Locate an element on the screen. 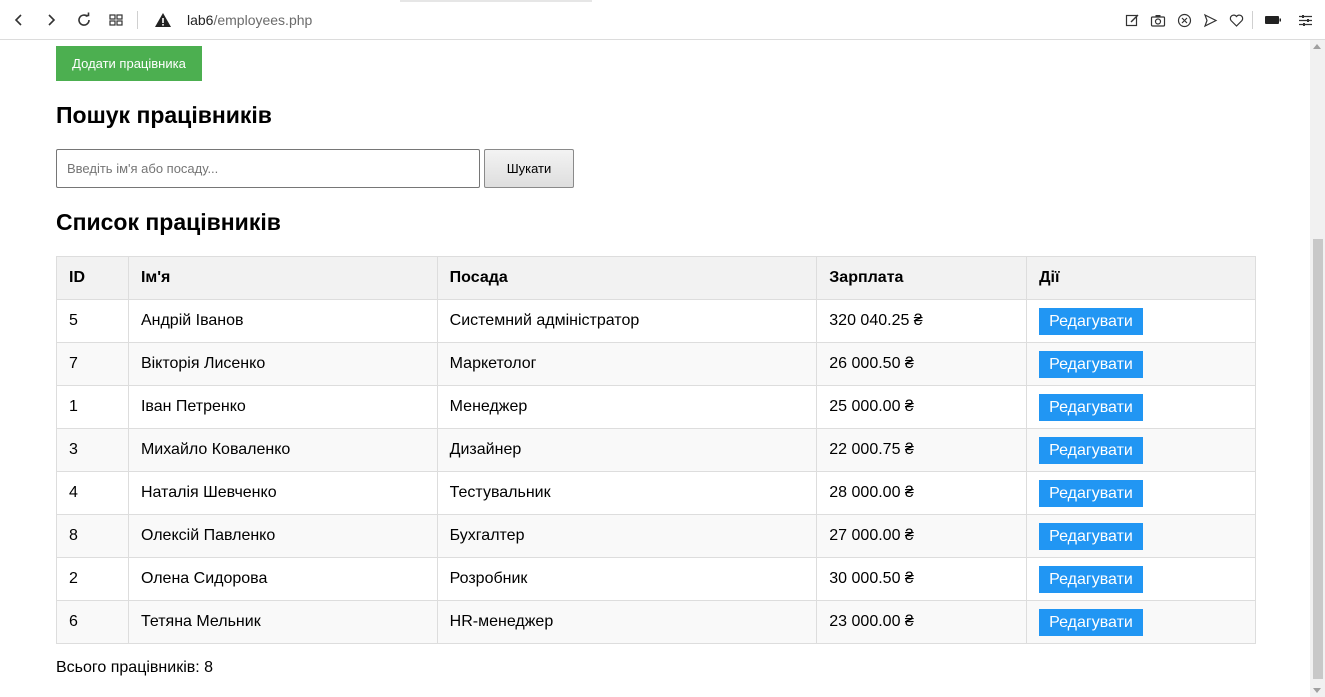  cell-id: 3 is located at coordinates (92, 450).